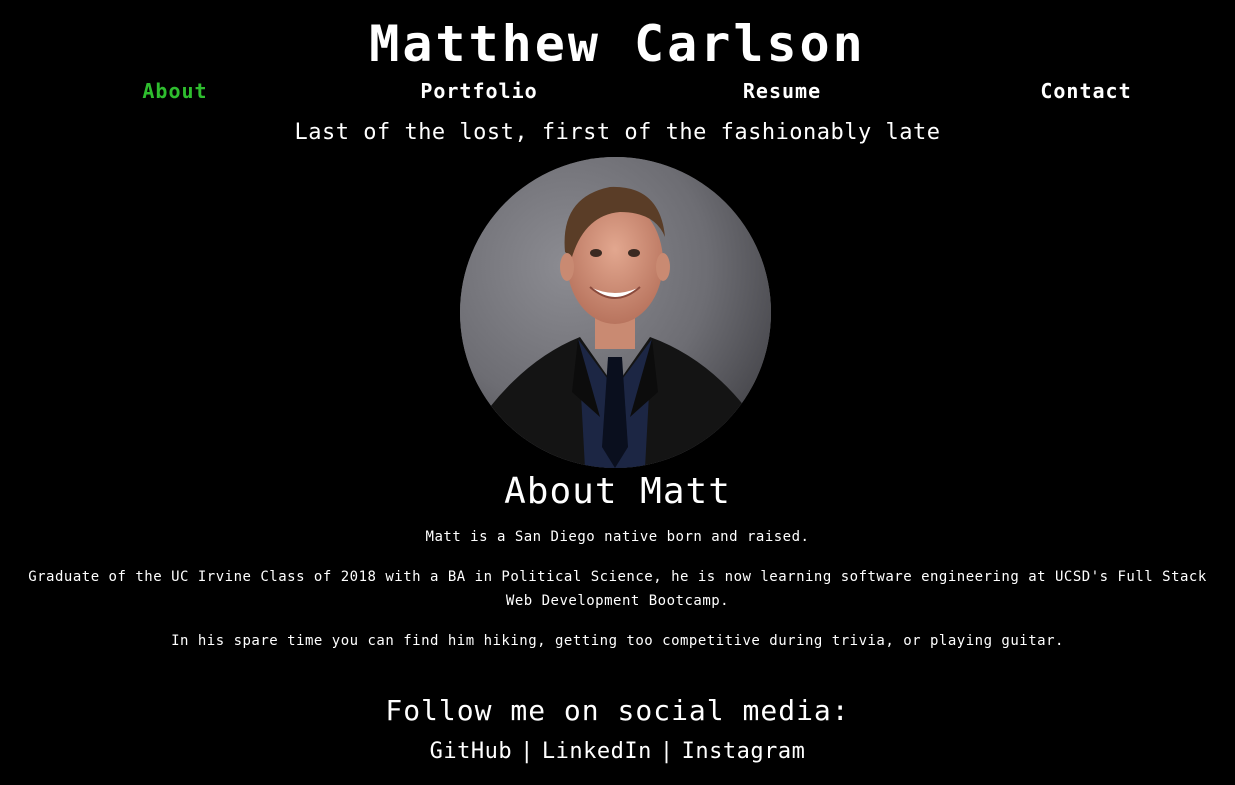 This screenshot has height=785, width=1235. Describe the element at coordinates (617, 710) in the screenshot. I see `social-heading: Follow me on social media:` at that location.